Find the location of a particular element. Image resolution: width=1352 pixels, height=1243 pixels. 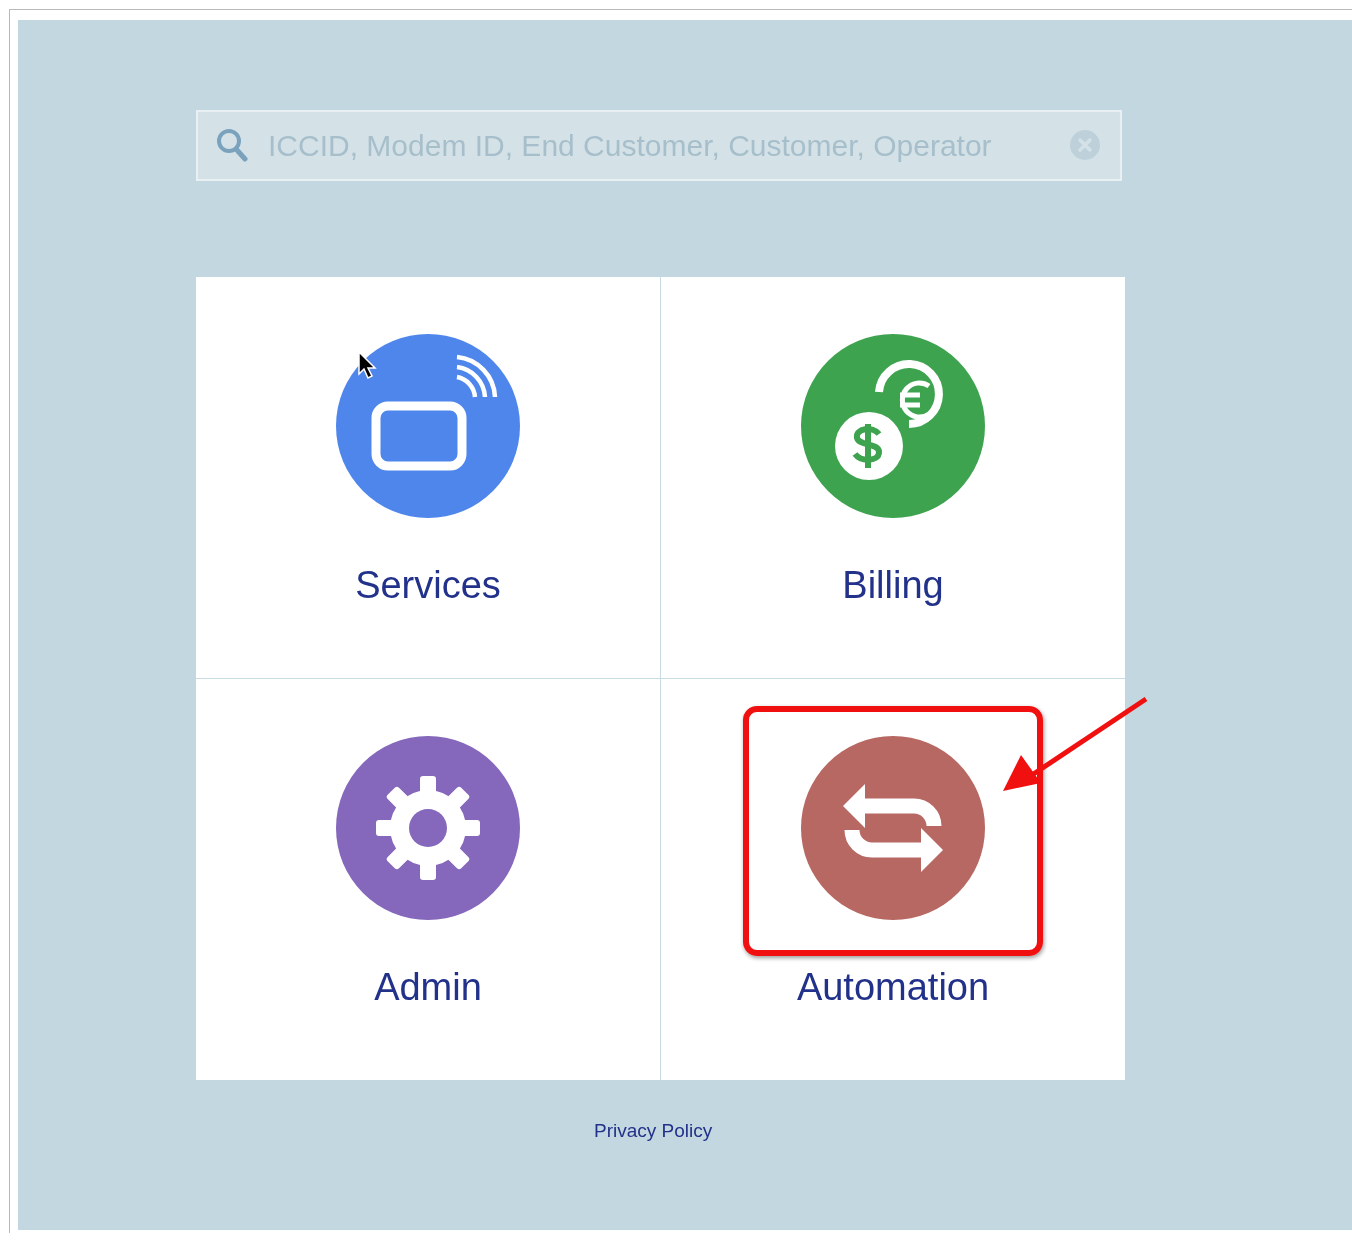

tile-label: Admin is located at coordinates (428, 987).